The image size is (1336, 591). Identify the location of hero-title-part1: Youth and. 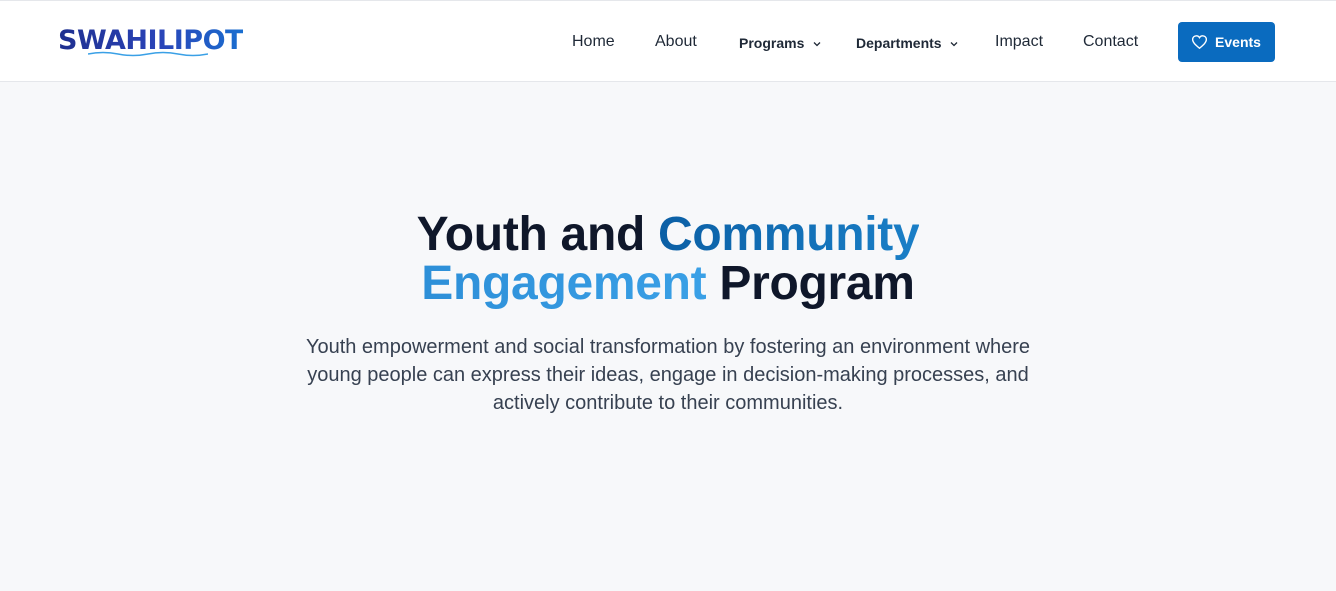
(537, 234).